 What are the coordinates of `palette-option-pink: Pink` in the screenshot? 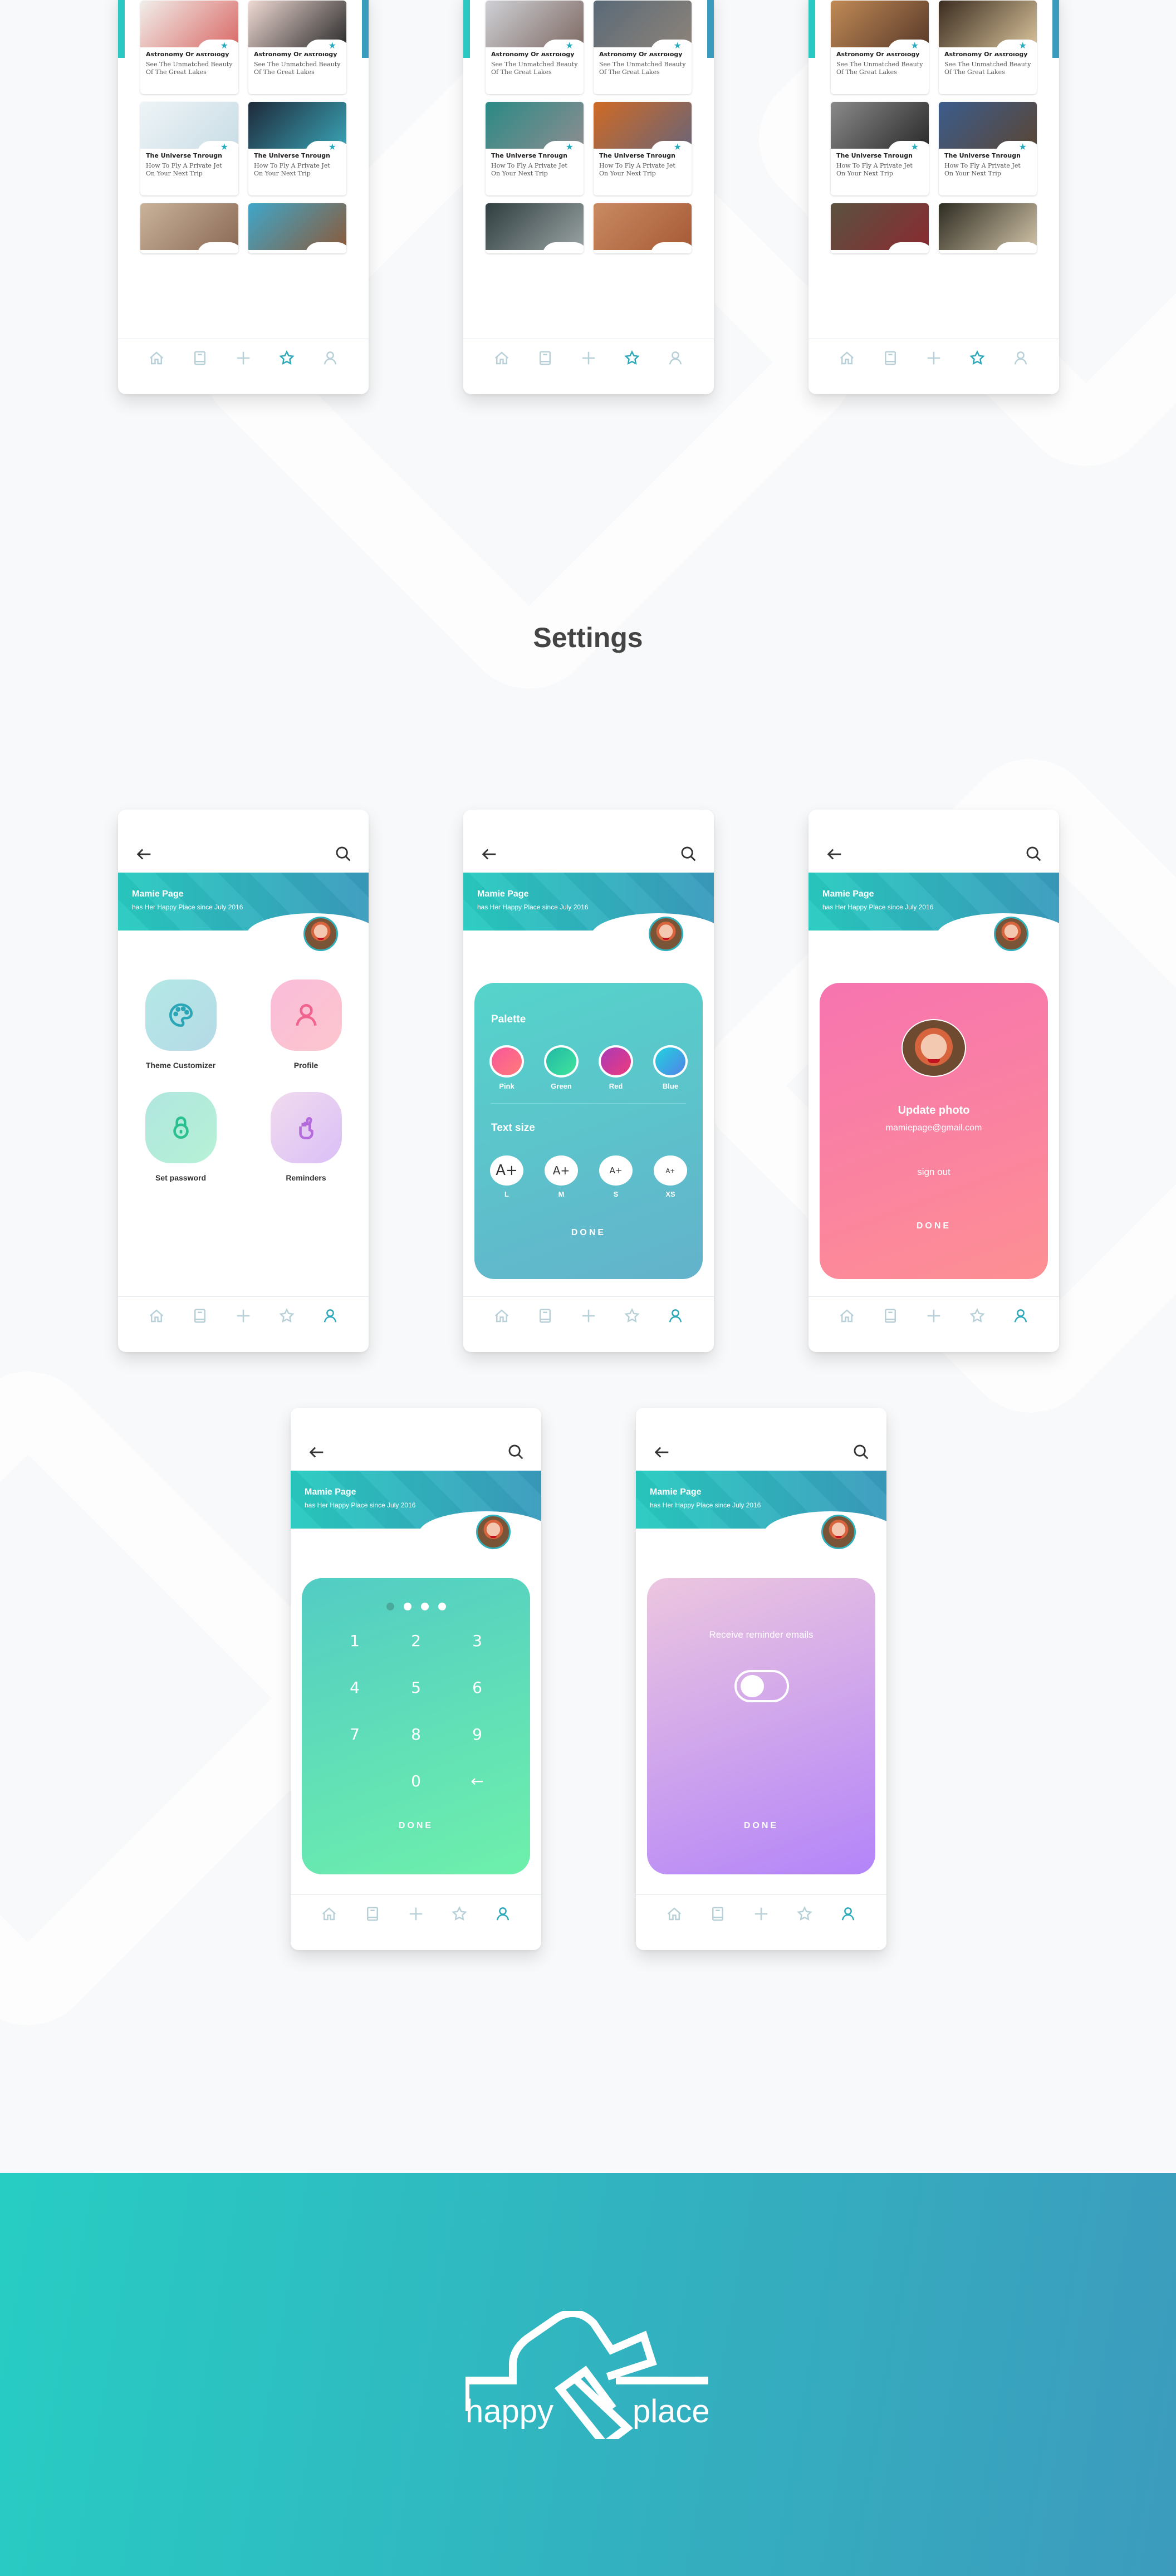 It's located at (506, 1067).